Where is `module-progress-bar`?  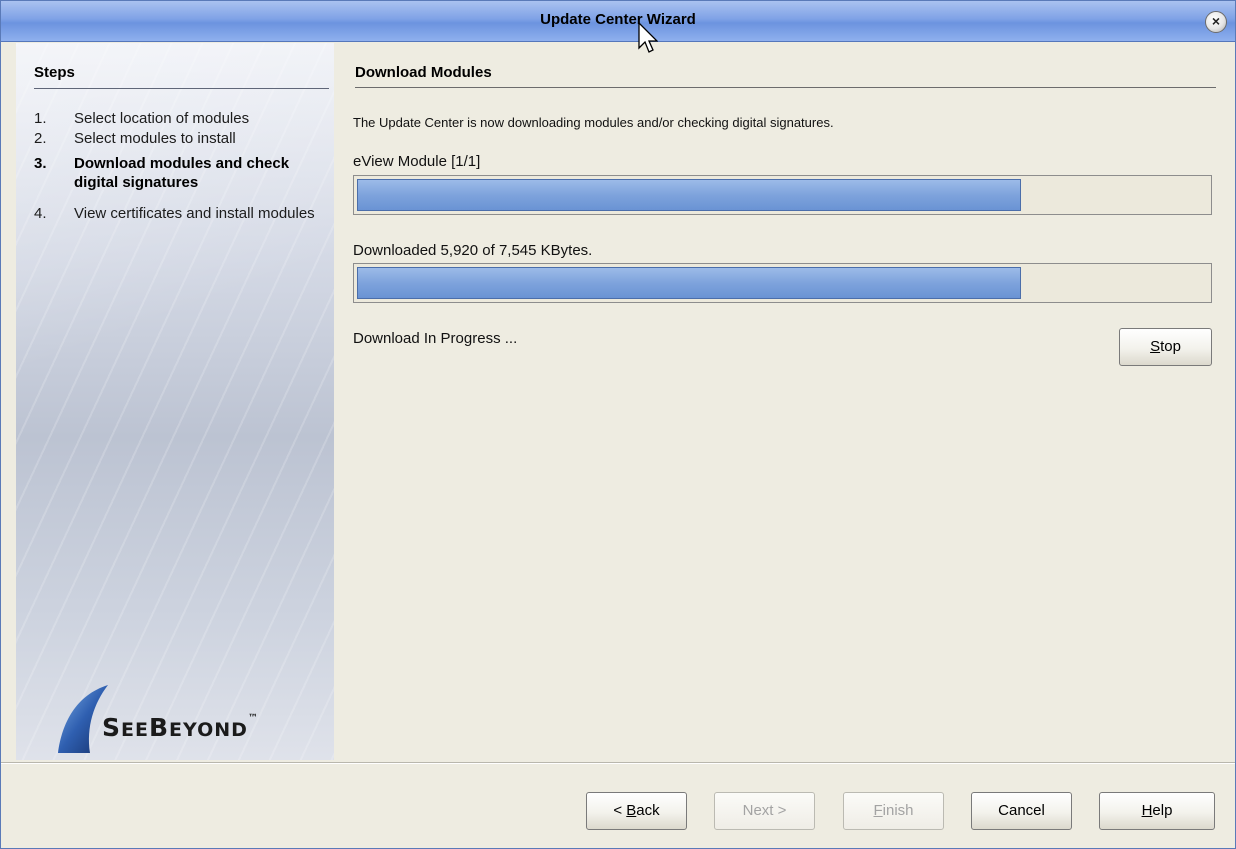 module-progress-bar is located at coordinates (782, 195).